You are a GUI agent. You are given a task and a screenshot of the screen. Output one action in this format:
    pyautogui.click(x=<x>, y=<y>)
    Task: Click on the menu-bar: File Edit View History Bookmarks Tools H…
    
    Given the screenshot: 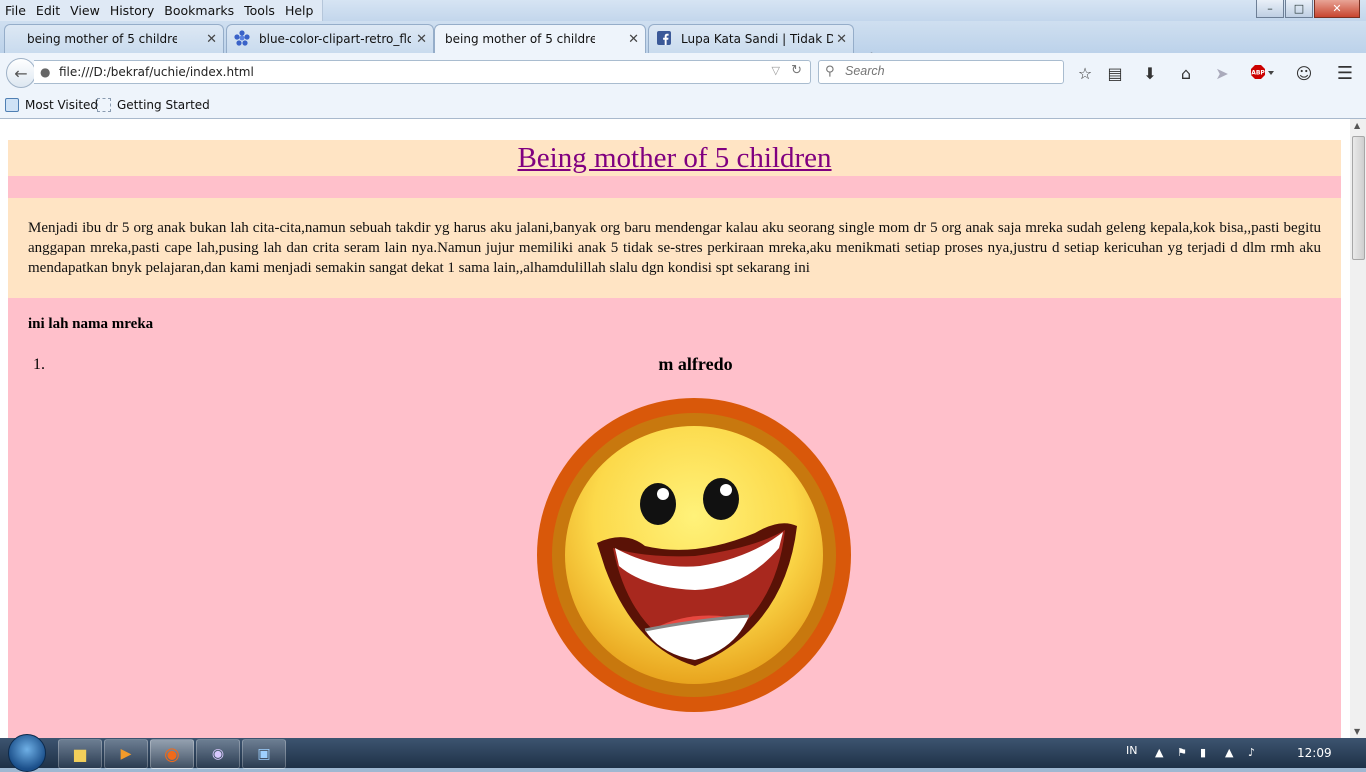 What is the action you would take?
    pyautogui.click(x=162, y=10)
    